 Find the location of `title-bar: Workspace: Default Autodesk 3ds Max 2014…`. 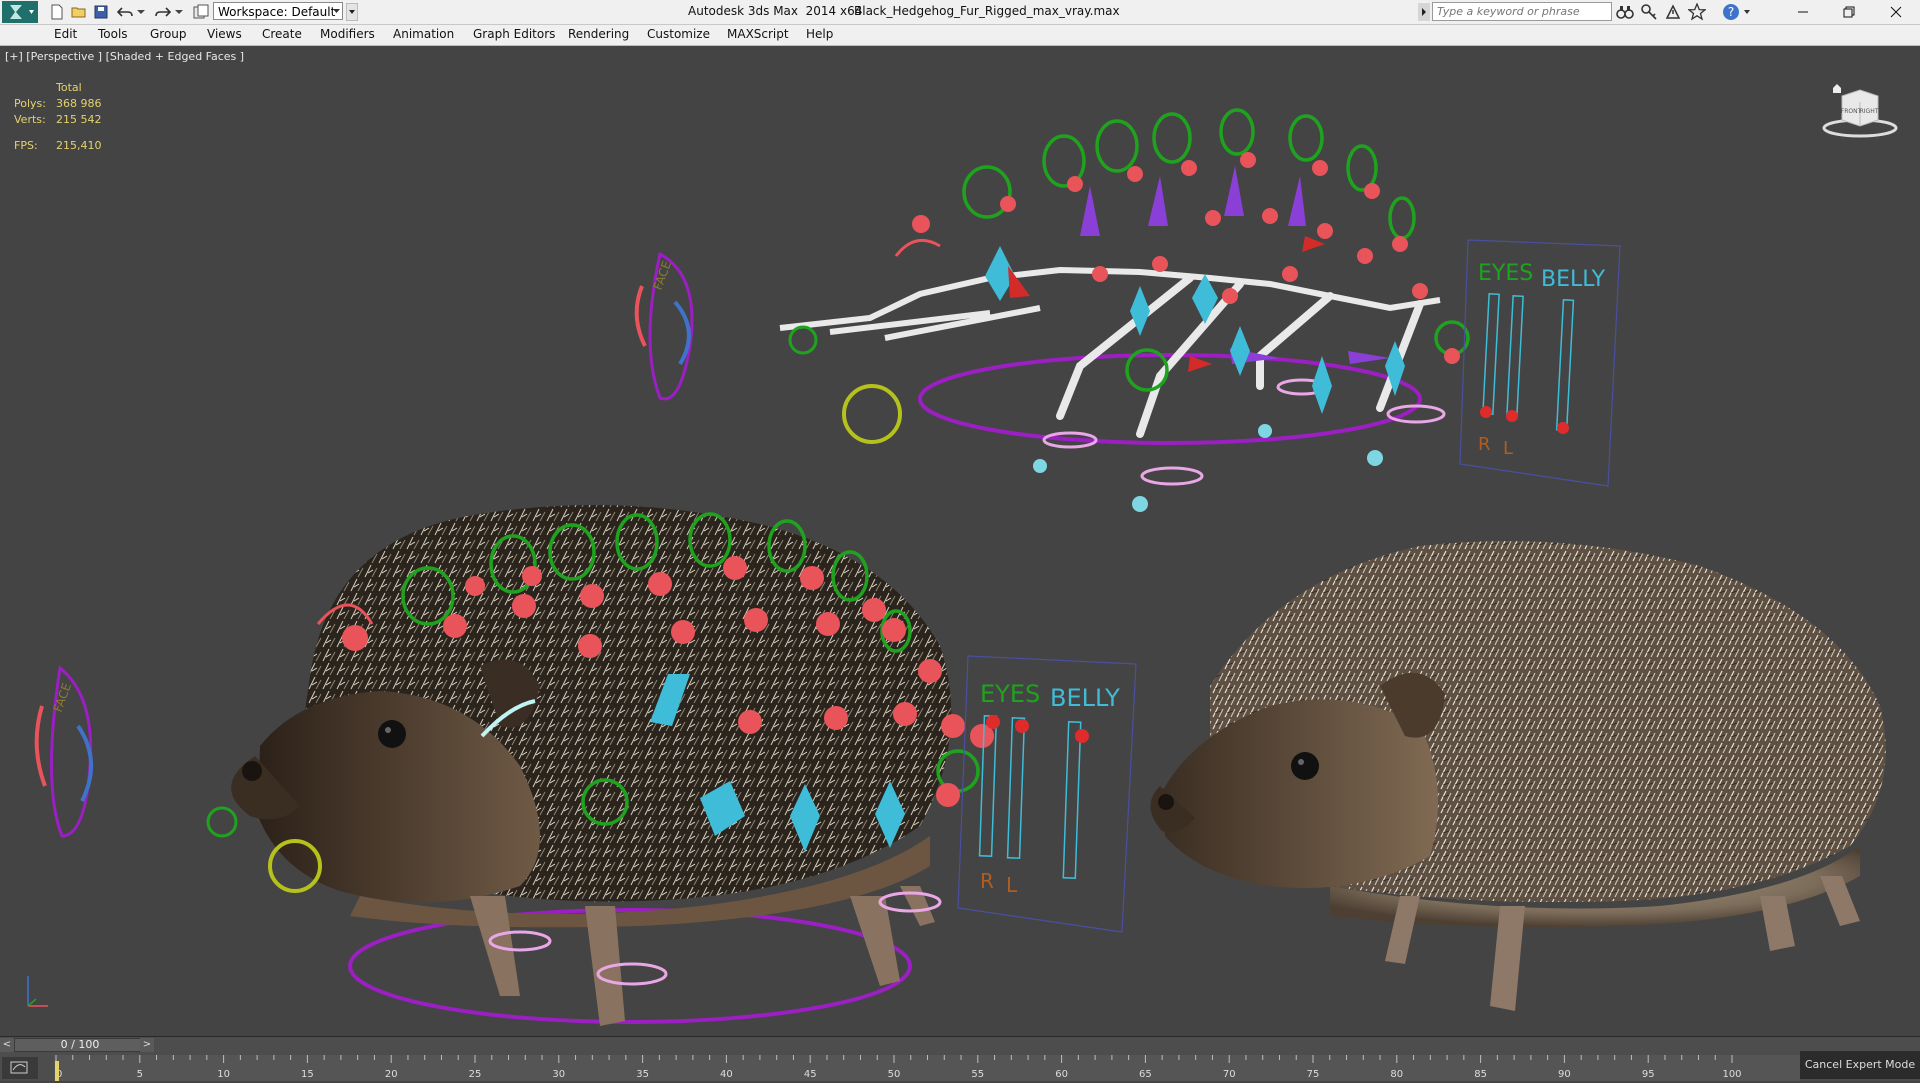

title-bar: Workspace: Default Autodesk 3ds Max 2014… is located at coordinates (960, 12).